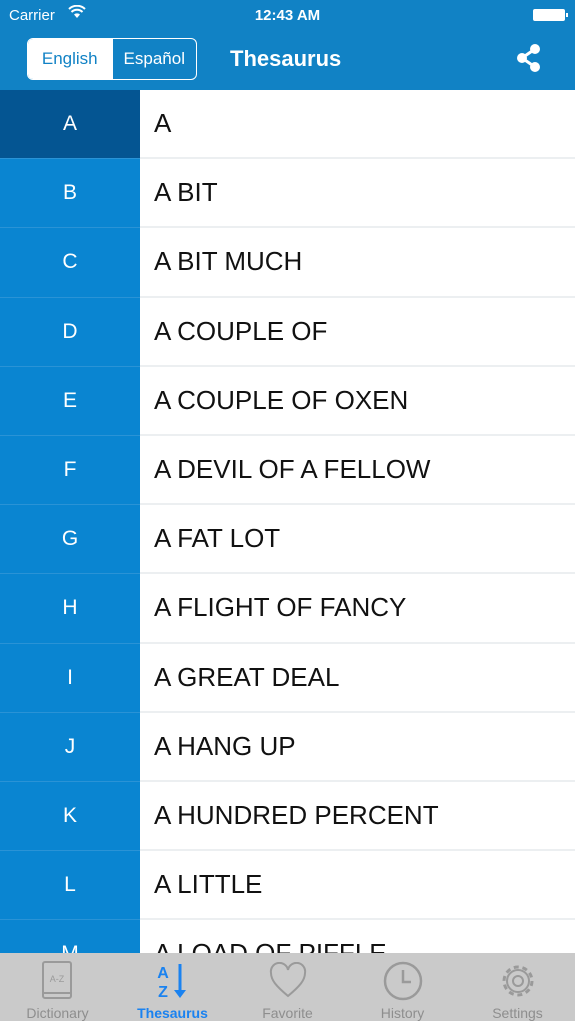 Image resolution: width=575 pixels, height=1021 pixels. I want to click on index-letter: H, so click(70, 609).